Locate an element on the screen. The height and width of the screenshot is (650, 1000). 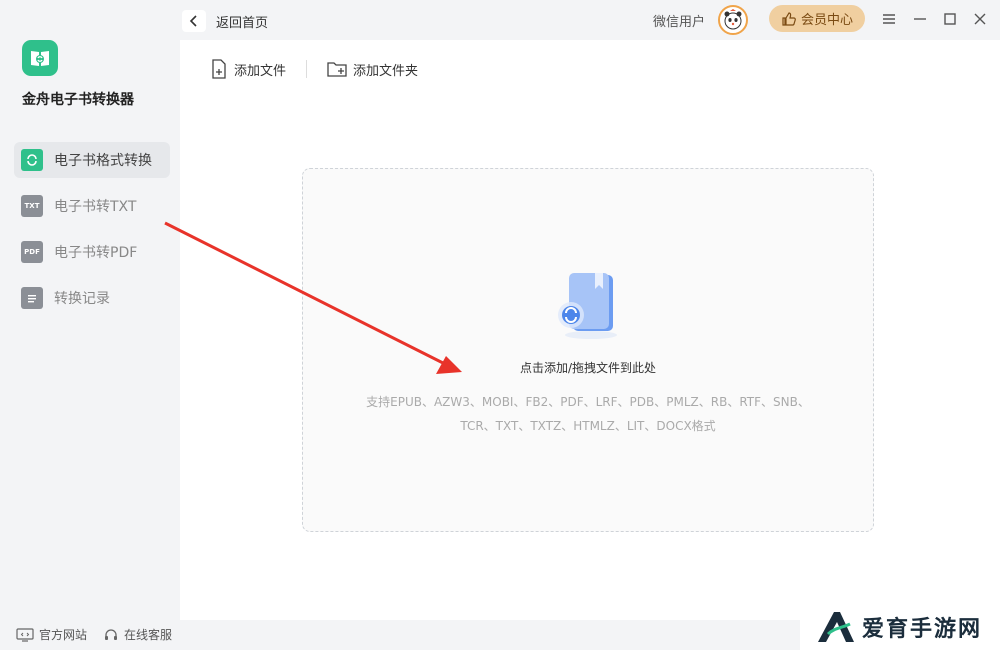
add-file-icon is located at coordinates (219, 69).